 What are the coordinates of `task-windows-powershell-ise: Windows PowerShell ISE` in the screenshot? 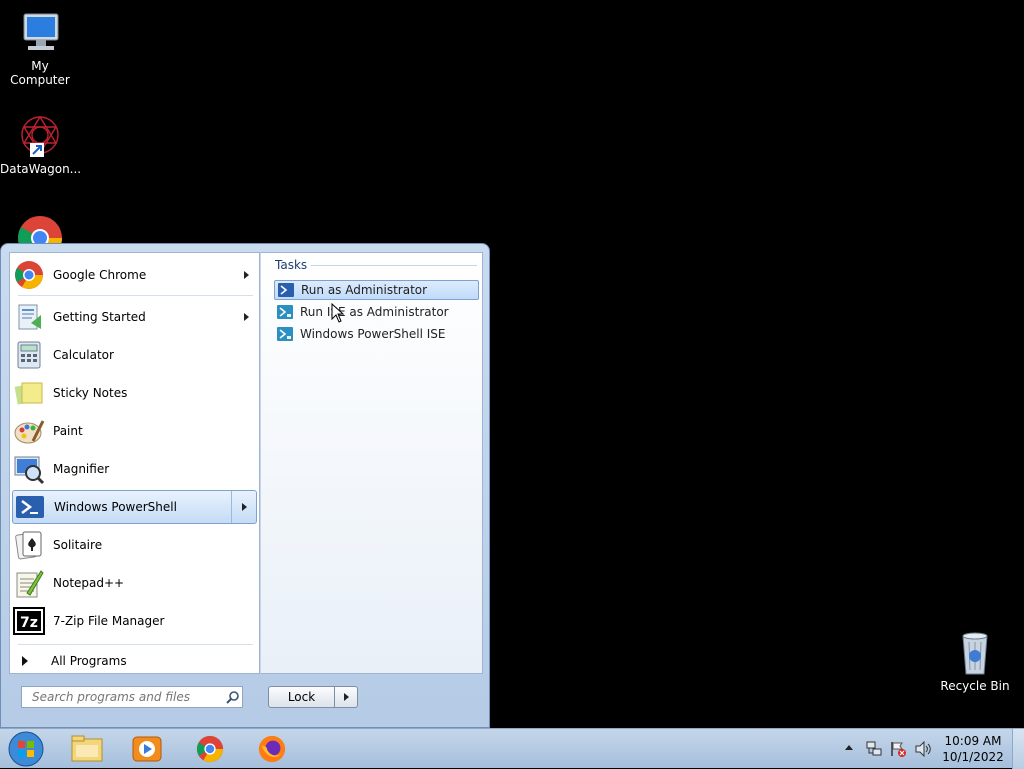 It's located at (376, 334).